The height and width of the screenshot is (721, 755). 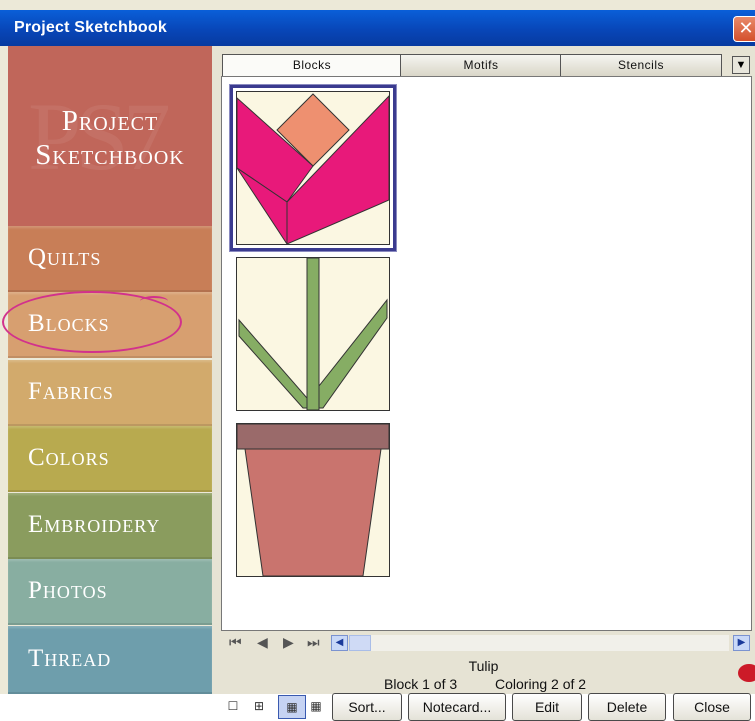 I want to click on title-bar: Project Sketchbook ✕, so click(x=377, y=28).